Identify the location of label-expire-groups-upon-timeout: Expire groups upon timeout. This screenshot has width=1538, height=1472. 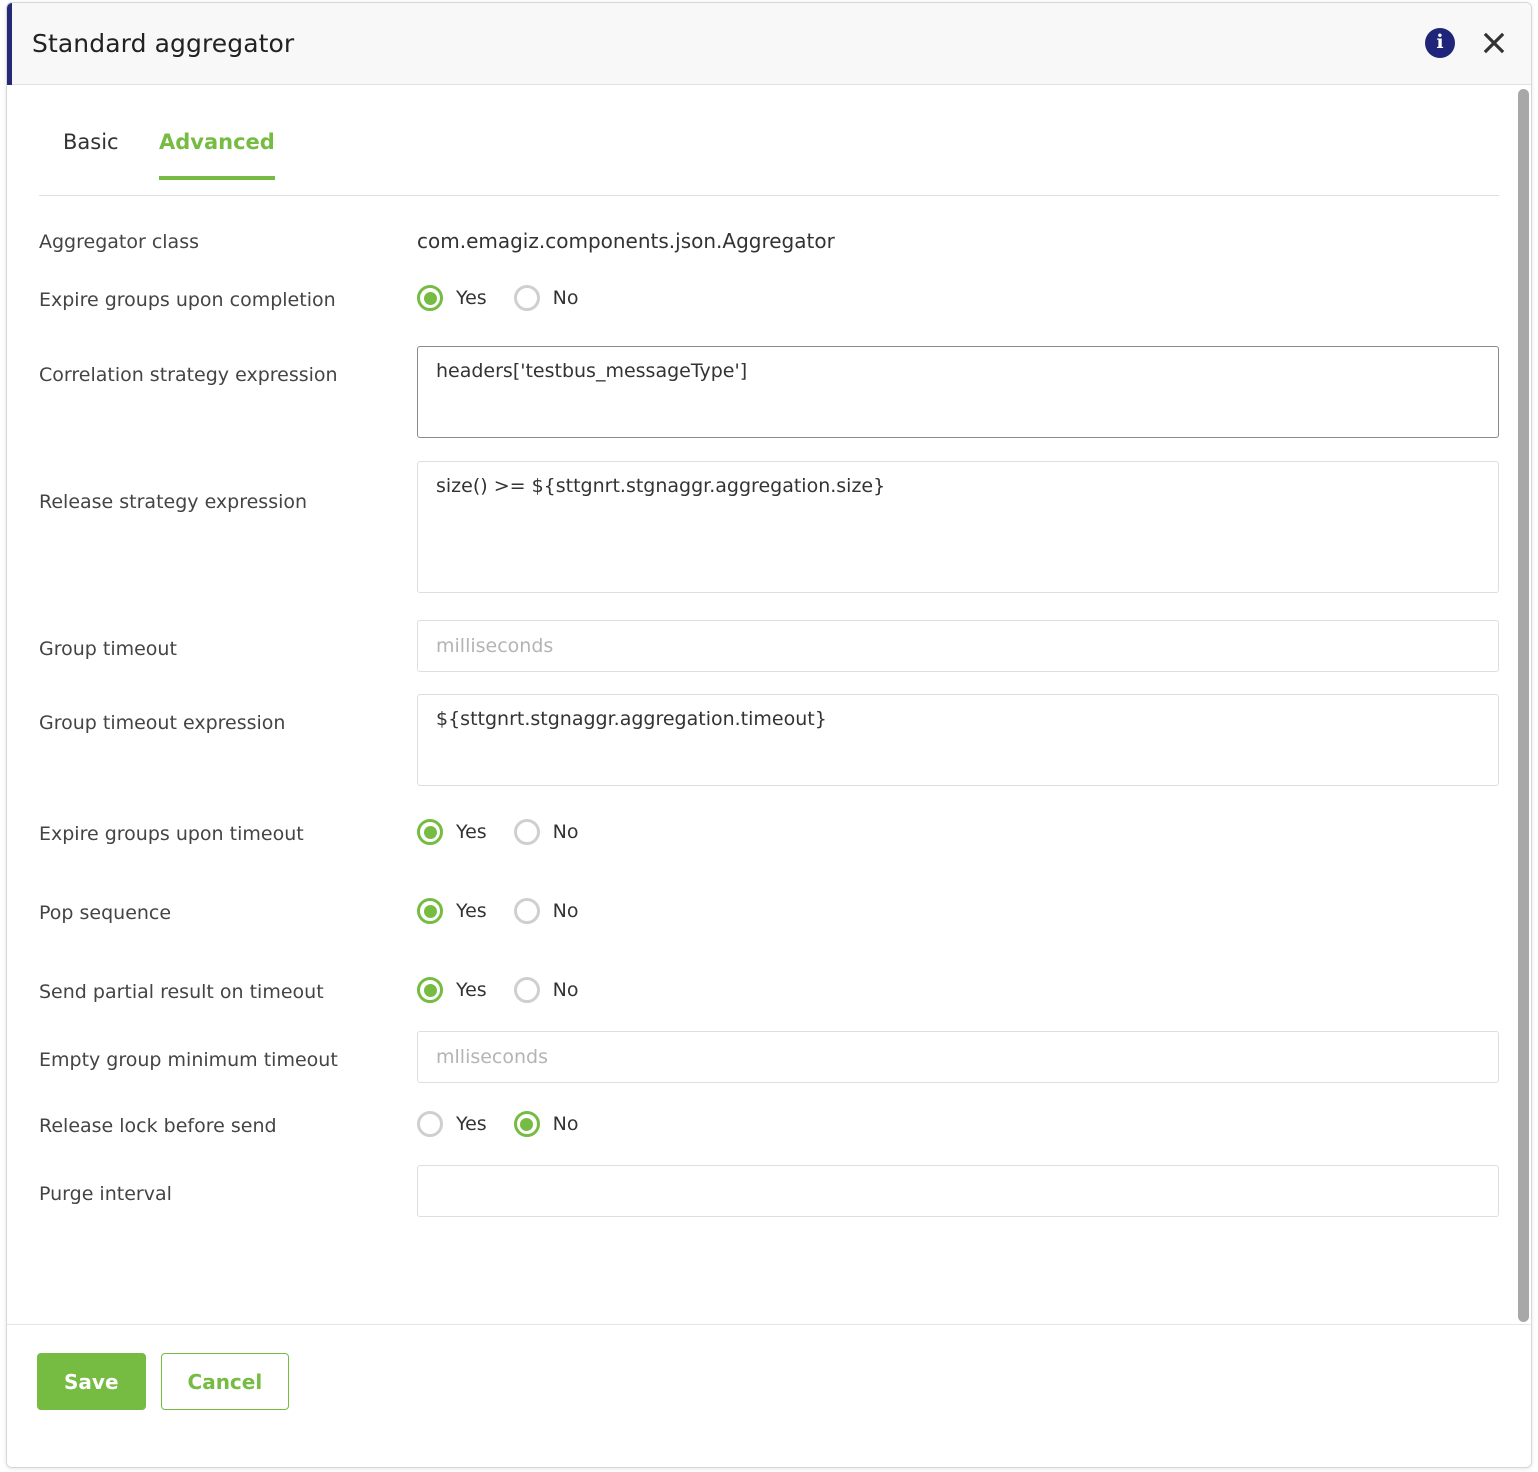
(171, 834).